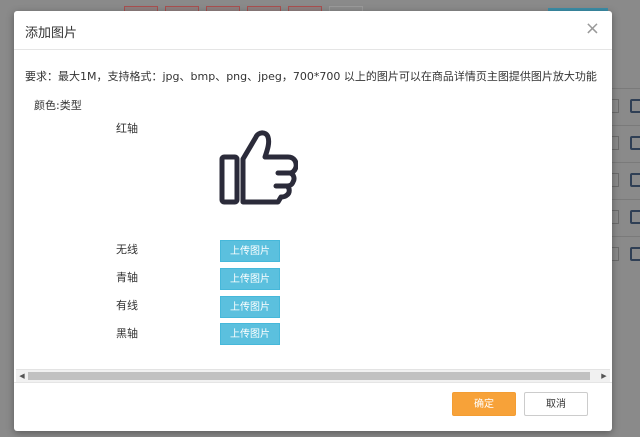  What do you see at coordinates (250, 307) in the screenshot?
I see `upload-image-button-wired: 上传图片` at bounding box center [250, 307].